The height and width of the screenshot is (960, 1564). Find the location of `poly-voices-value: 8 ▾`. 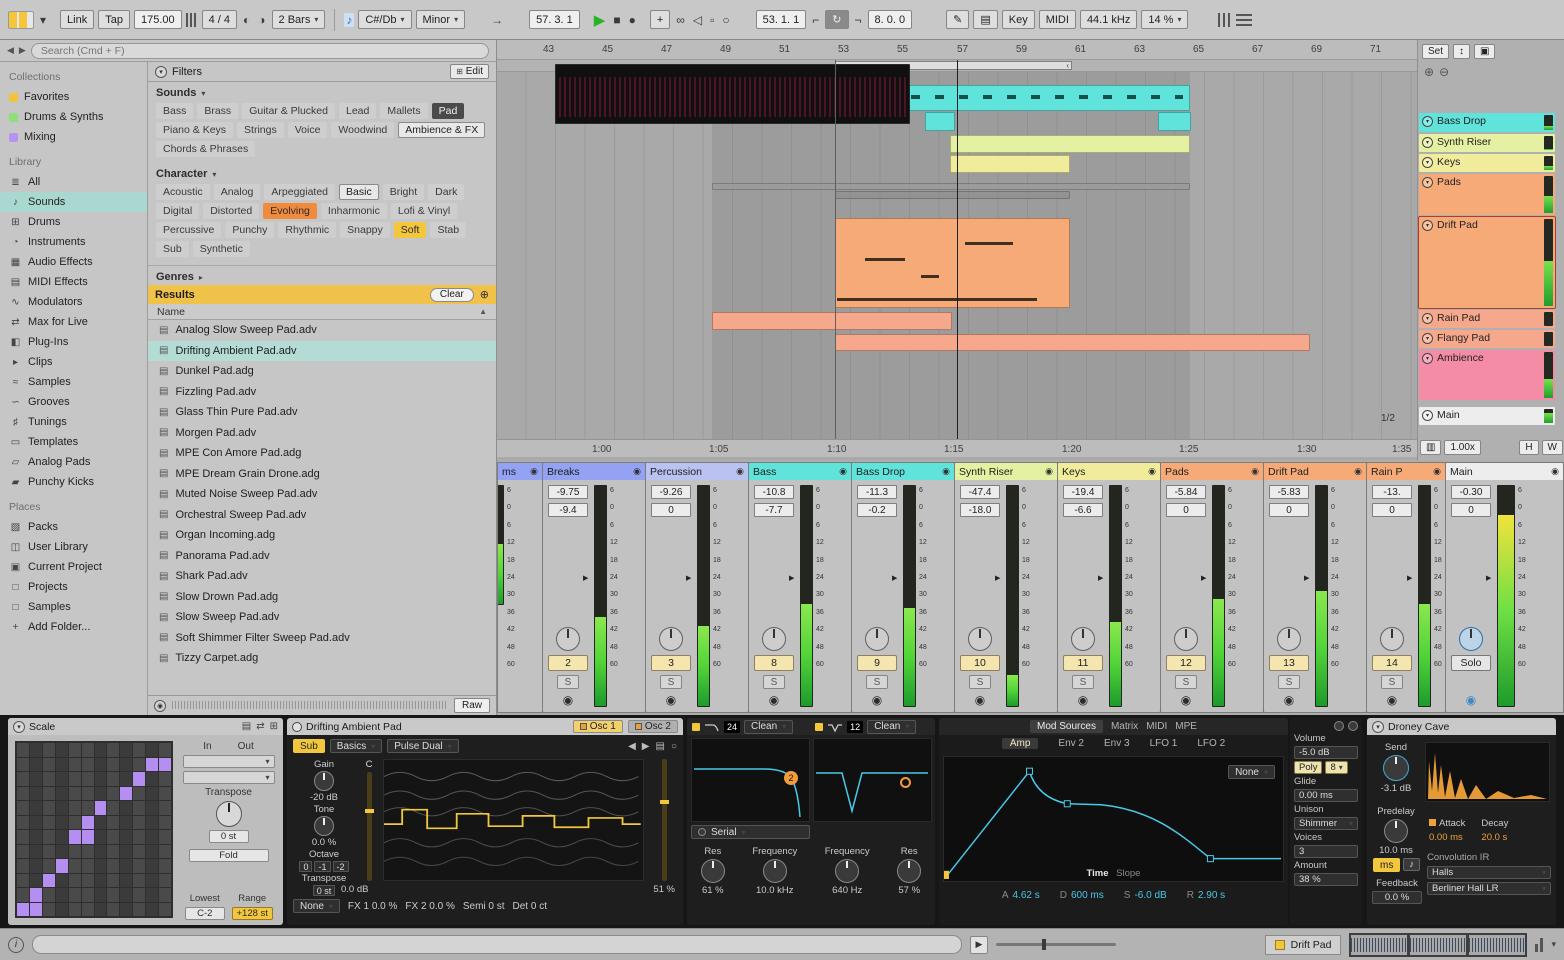

poly-voices-value: 8 ▾ is located at coordinates (1336, 767).